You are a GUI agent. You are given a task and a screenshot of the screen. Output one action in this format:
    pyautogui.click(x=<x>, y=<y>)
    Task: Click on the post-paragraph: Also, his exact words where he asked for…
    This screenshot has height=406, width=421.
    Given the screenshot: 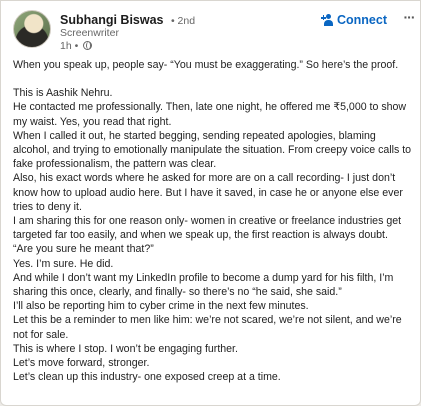 What is the action you would take?
    pyautogui.click(x=208, y=192)
    